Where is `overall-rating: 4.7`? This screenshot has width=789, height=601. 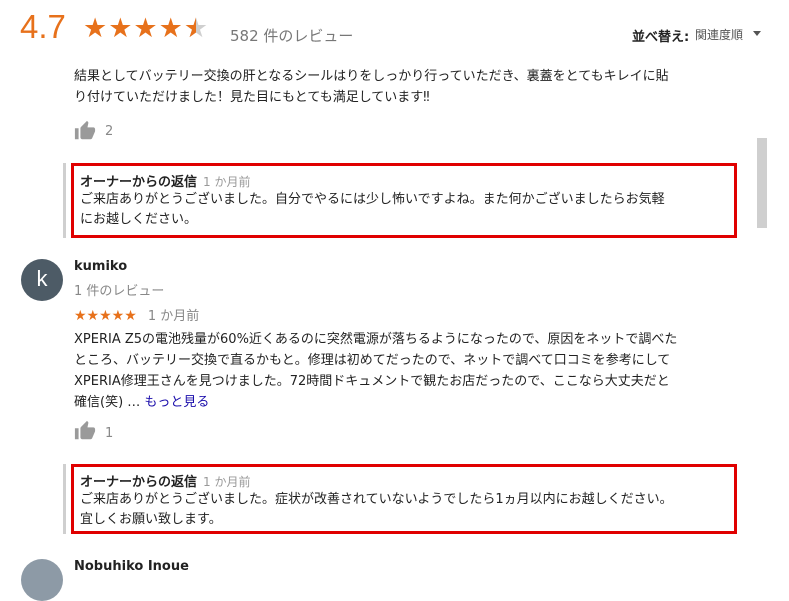 overall-rating: 4.7 is located at coordinates (43, 26).